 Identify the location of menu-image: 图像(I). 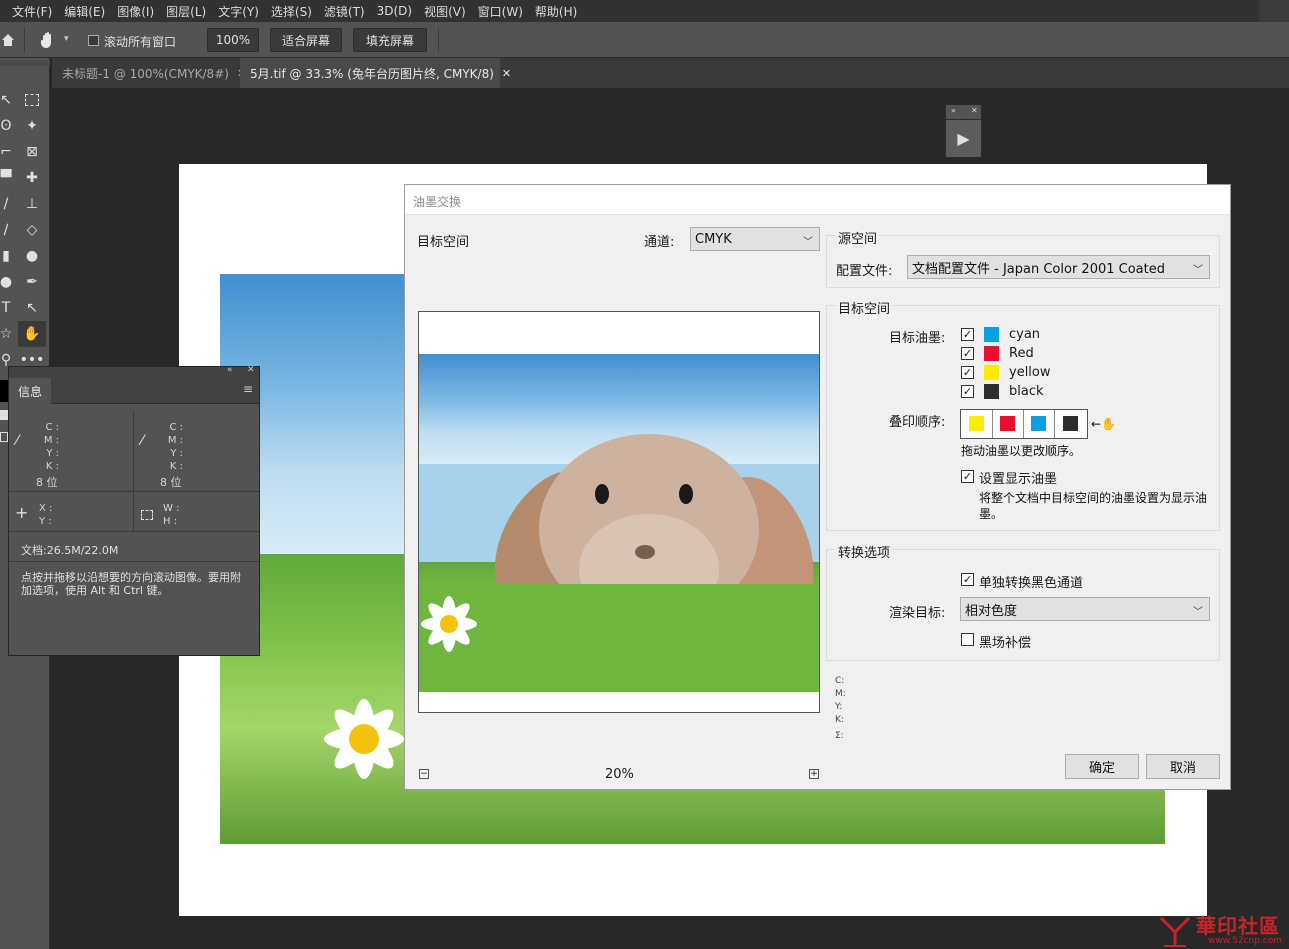
(135, 11).